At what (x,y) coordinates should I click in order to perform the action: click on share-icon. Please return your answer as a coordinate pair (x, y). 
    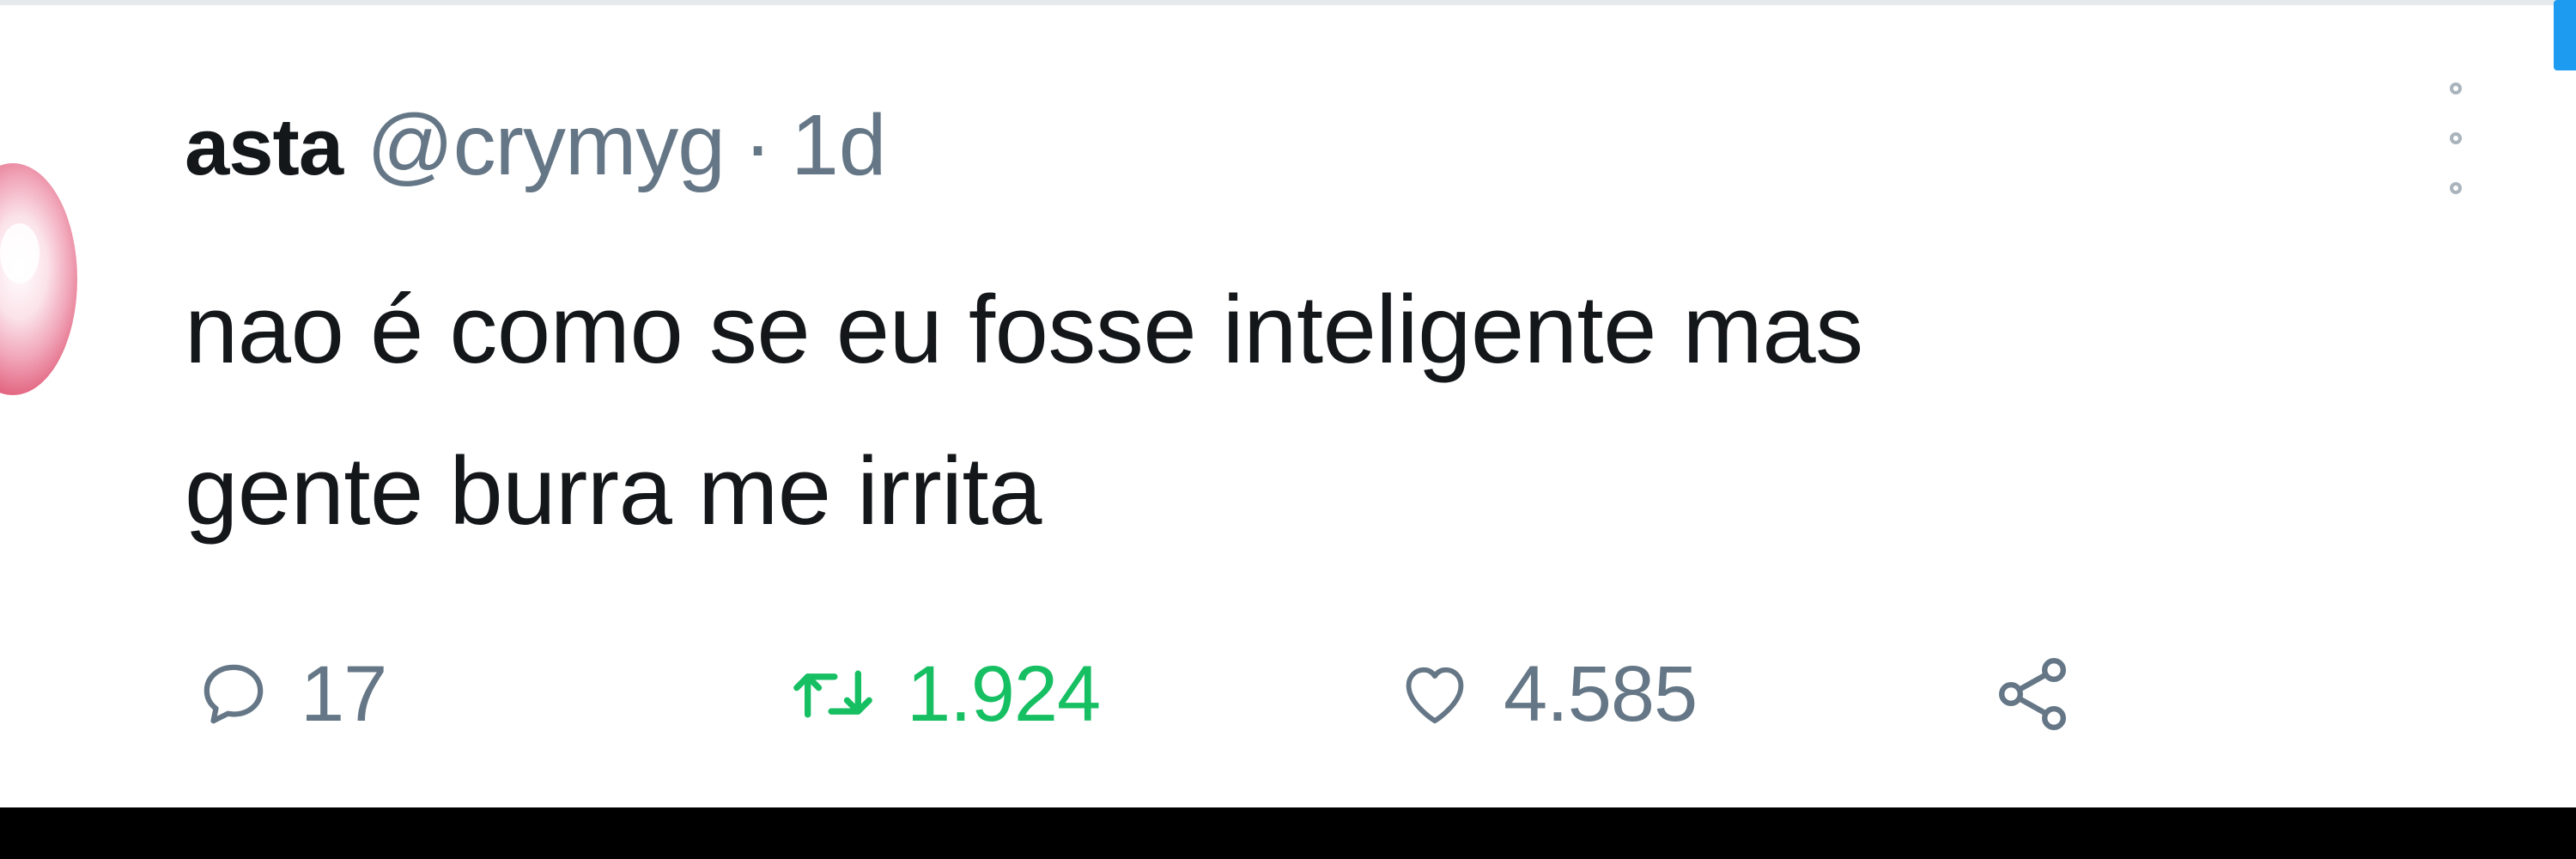
    Looking at the image, I should click on (2033, 694).